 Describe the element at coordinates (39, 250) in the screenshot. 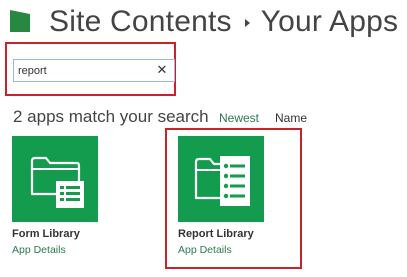

I see `form-library-app-details-link: App Details` at that location.